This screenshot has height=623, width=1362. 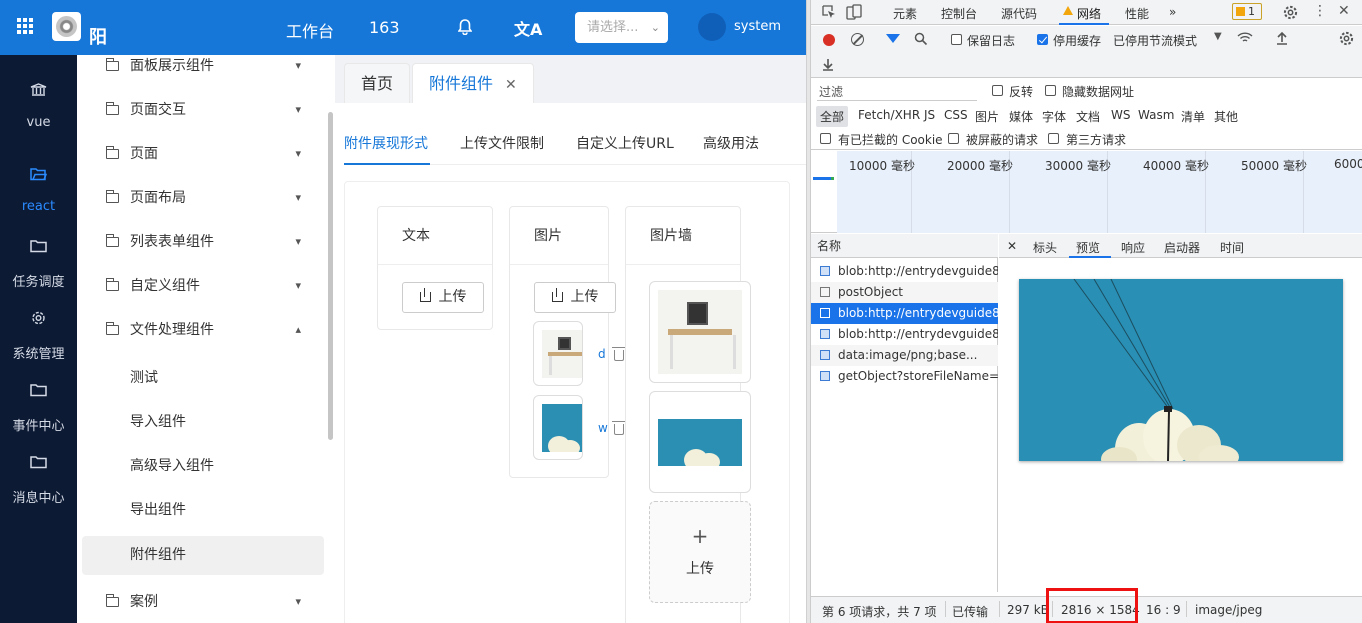 I want to click on filter-icon, so click(x=893, y=38).